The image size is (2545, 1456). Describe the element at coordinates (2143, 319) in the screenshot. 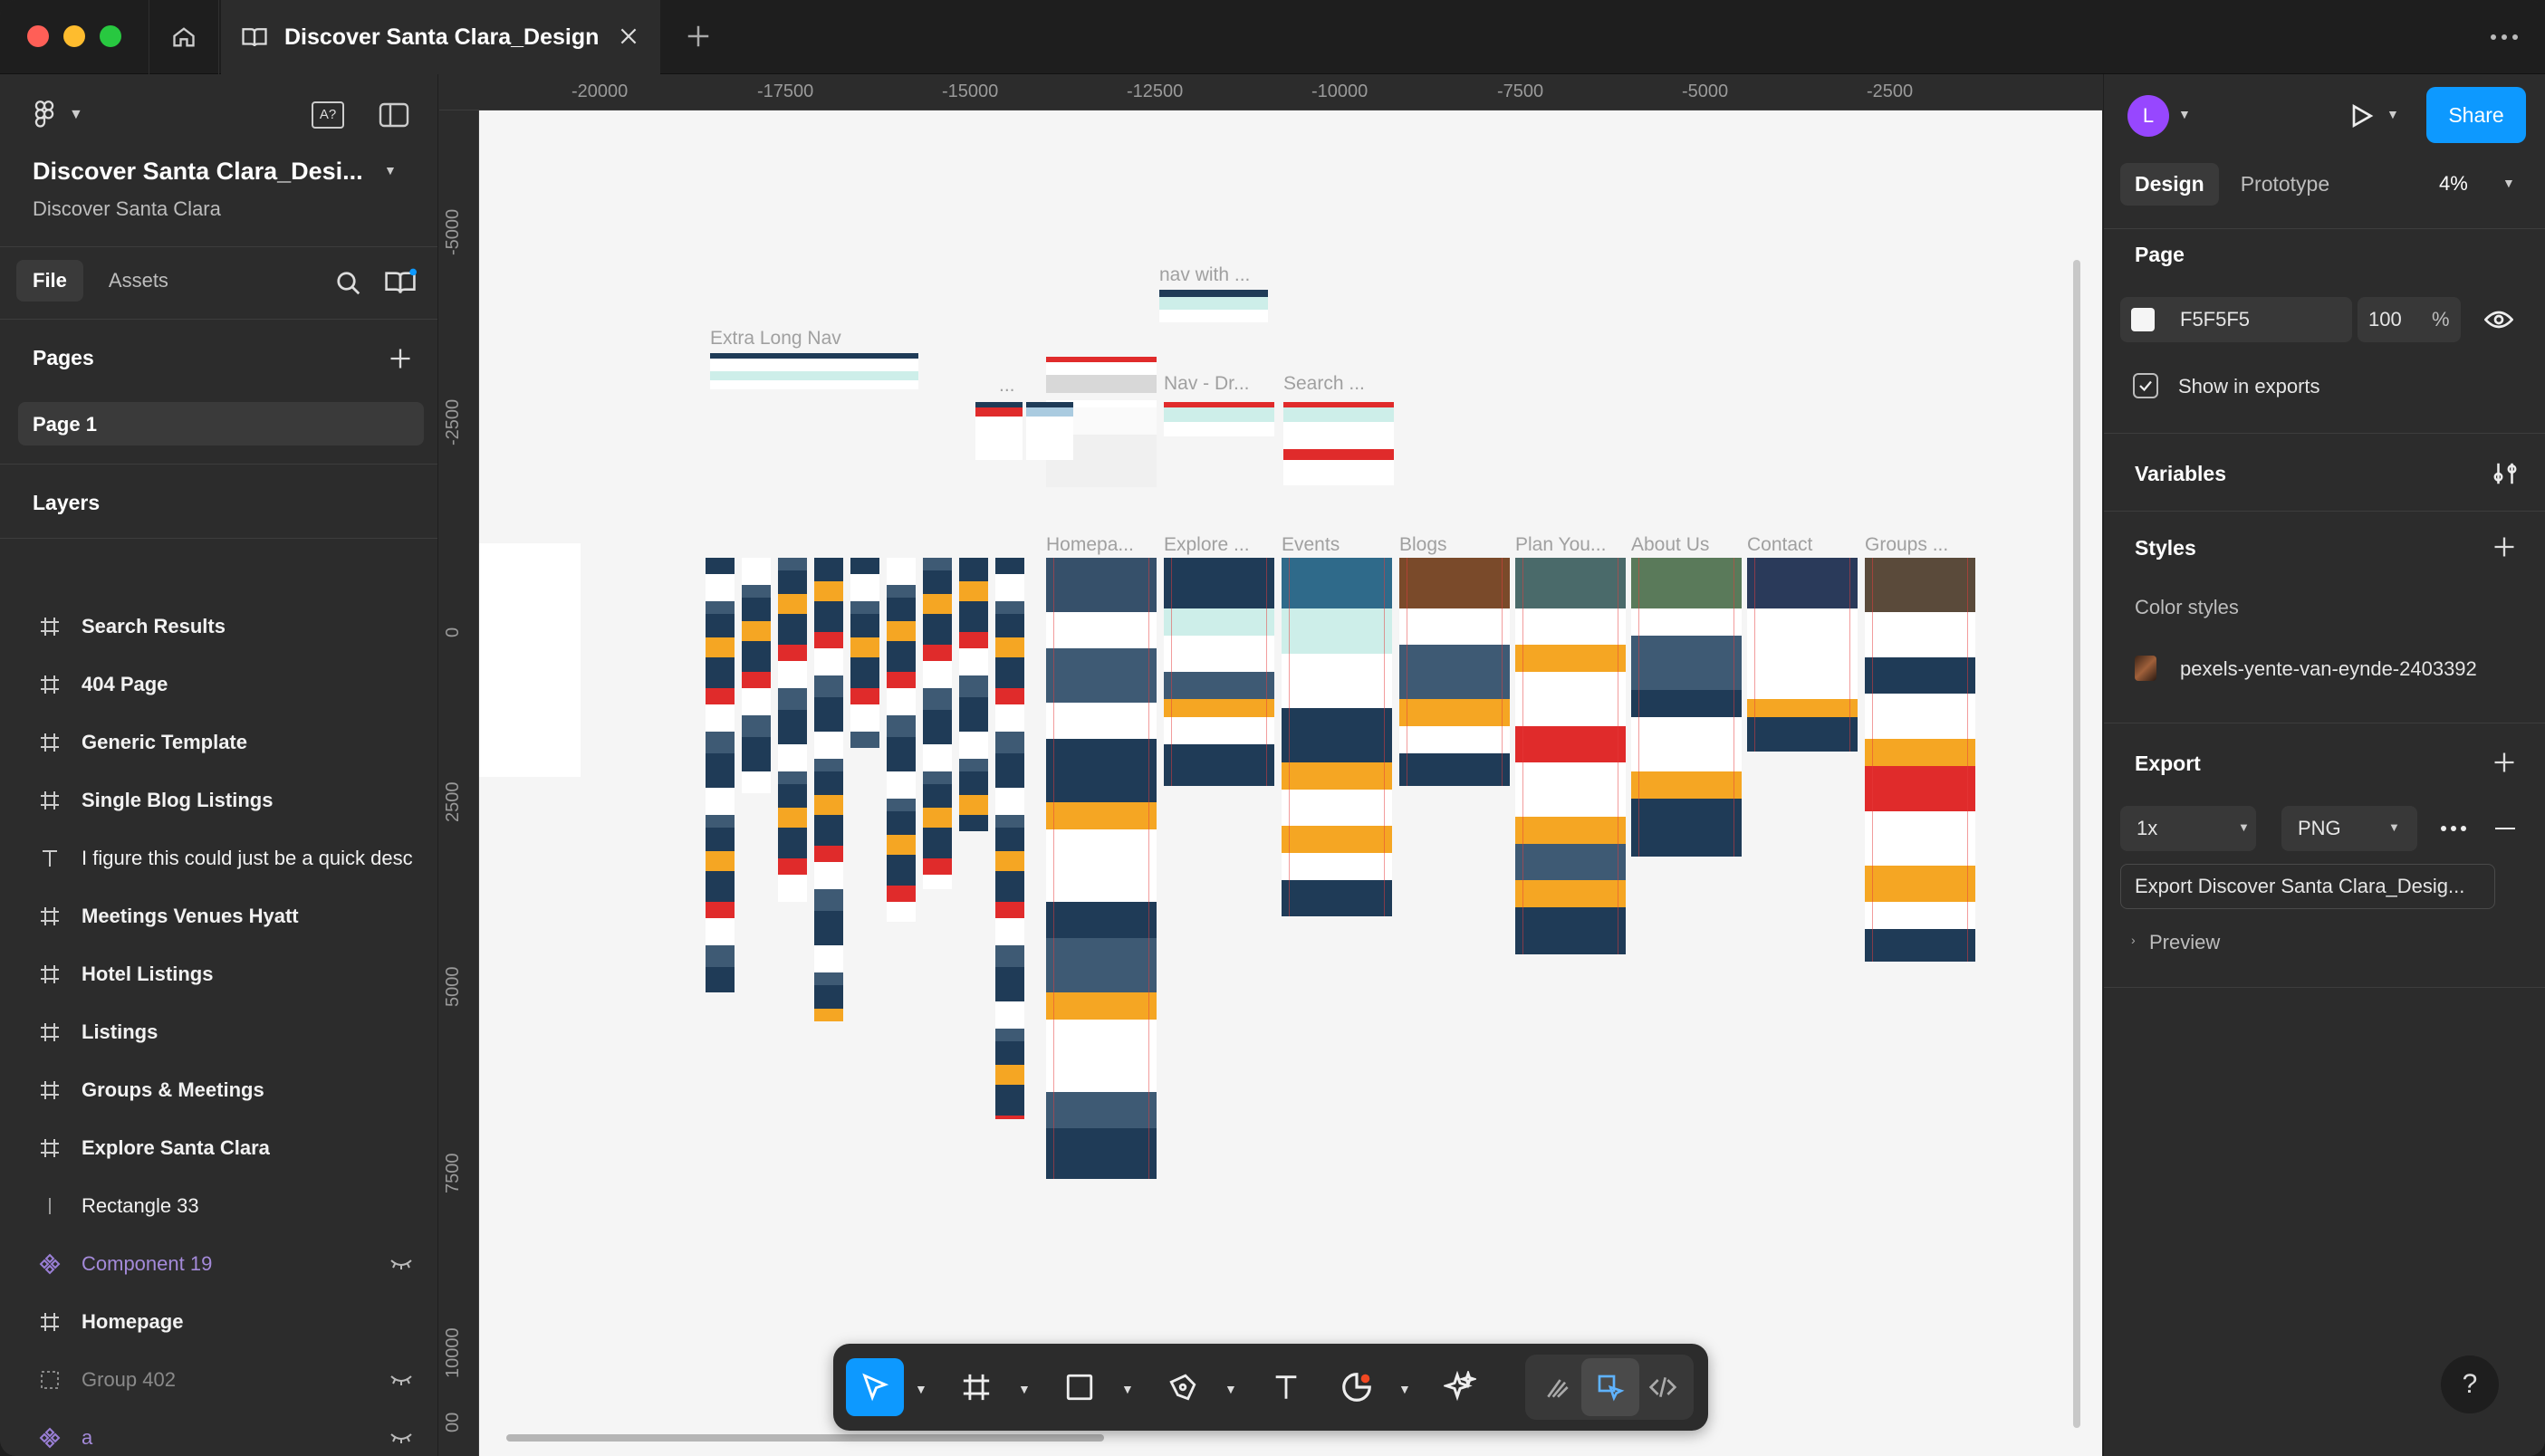

I see `page-color-swatch` at that location.